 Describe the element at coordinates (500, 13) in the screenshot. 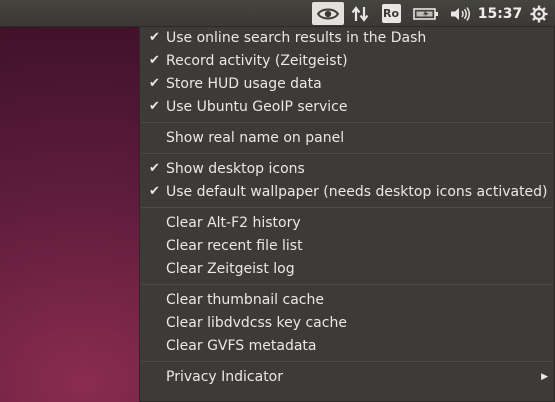

I see `clock: 15:37` at that location.